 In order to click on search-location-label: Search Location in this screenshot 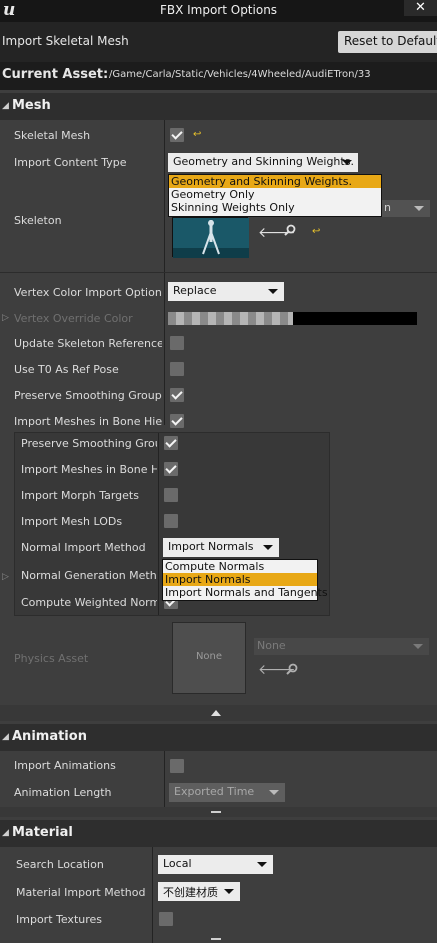, I will do `click(60, 864)`.